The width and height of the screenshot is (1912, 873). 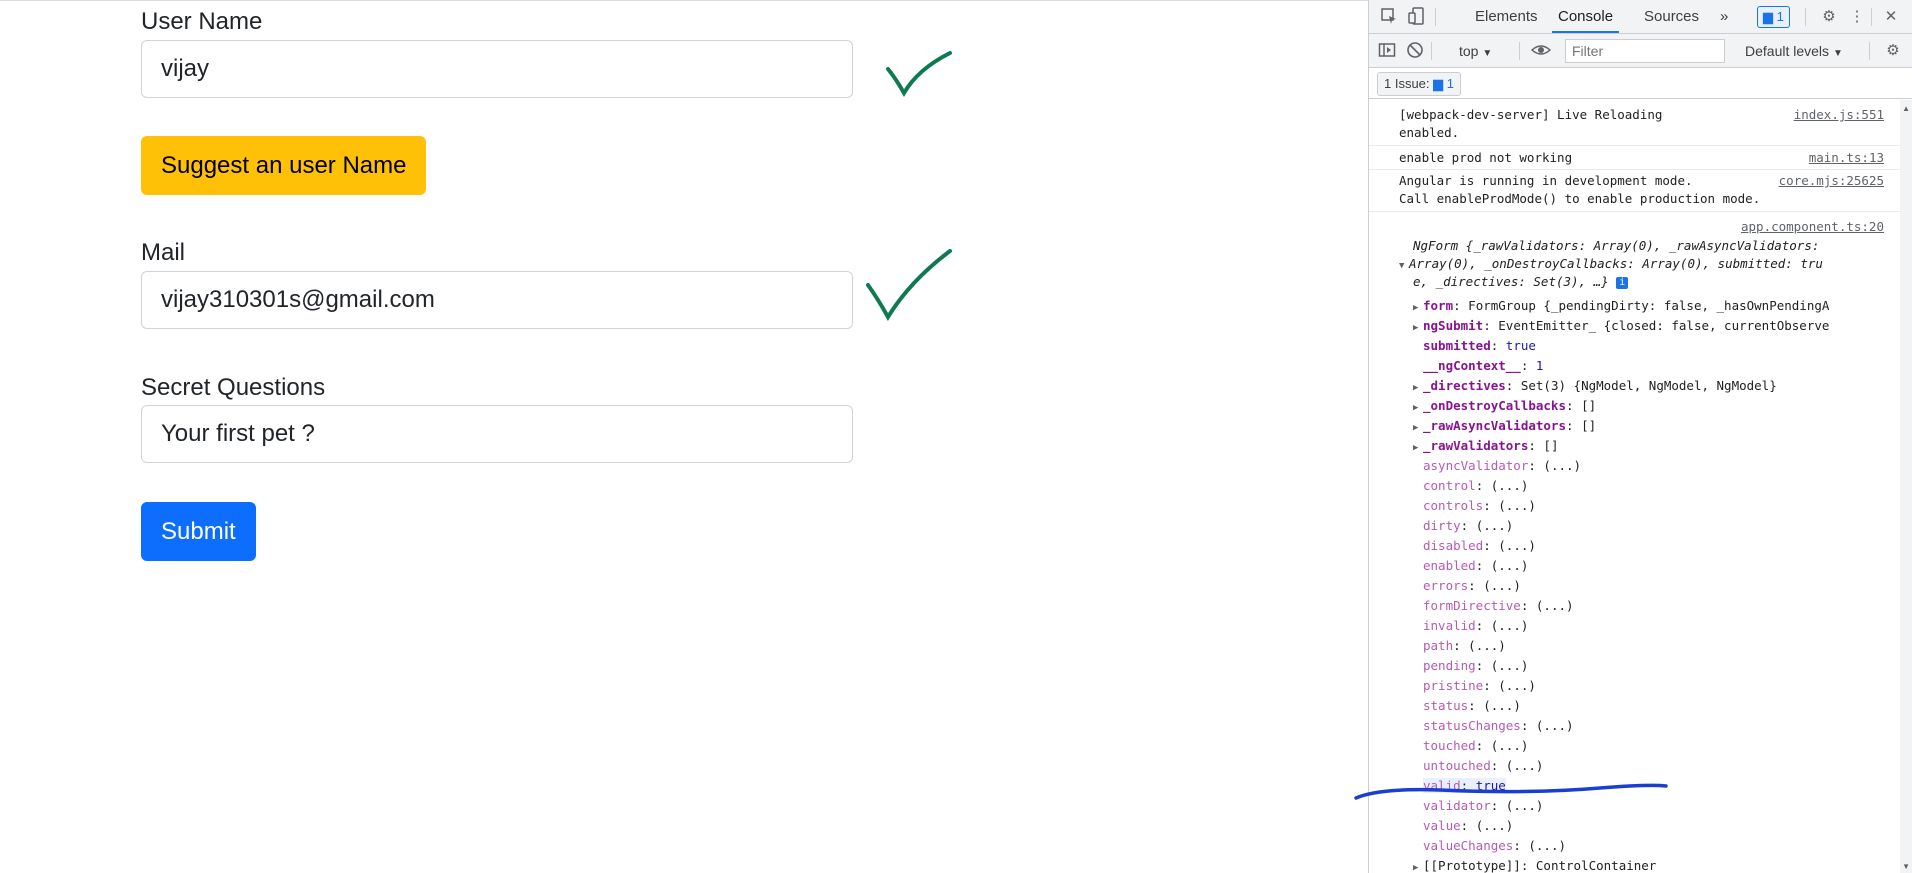 I want to click on property-key: valueChanges, so click(x=1468, y=845).